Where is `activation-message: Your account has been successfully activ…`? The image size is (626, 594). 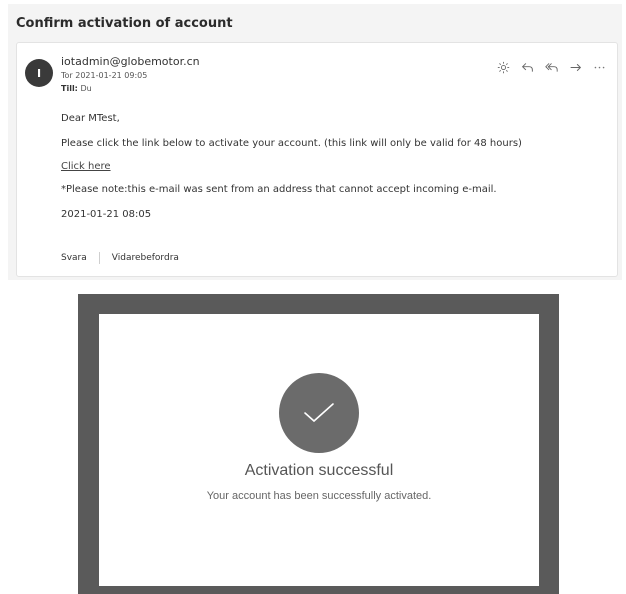
activation-message: Your account has been successfully activ… is located at coordinates (319, 496).